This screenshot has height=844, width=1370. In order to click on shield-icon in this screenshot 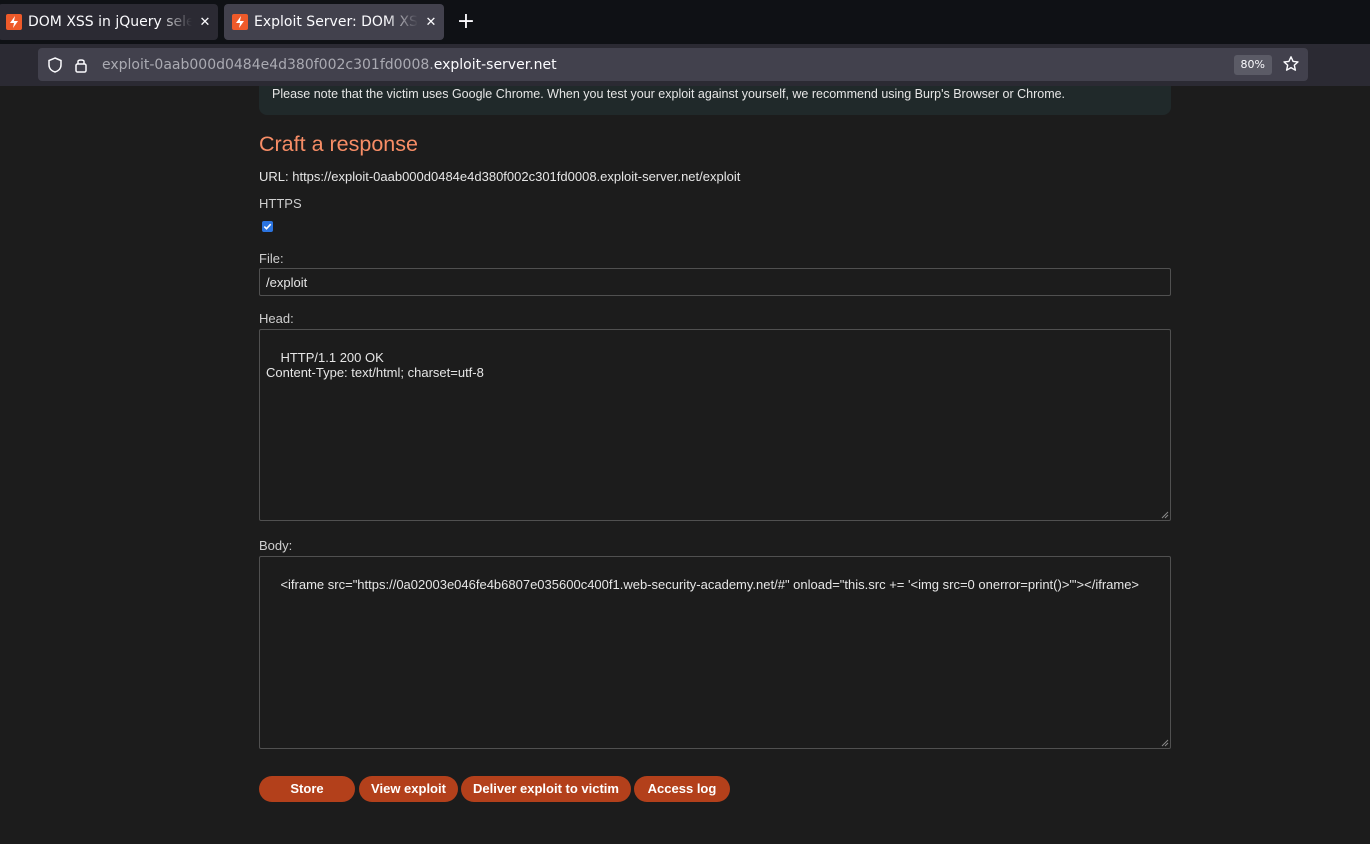, I will do `click(55, 65)`.